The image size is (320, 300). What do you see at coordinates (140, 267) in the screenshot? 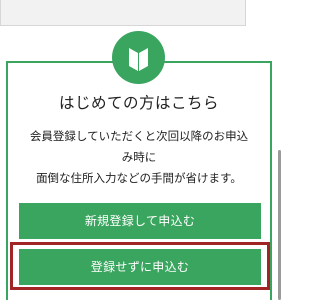
I see `apply-without-registration-button: 登録せずに申込む` at bounding box center [140, 267].